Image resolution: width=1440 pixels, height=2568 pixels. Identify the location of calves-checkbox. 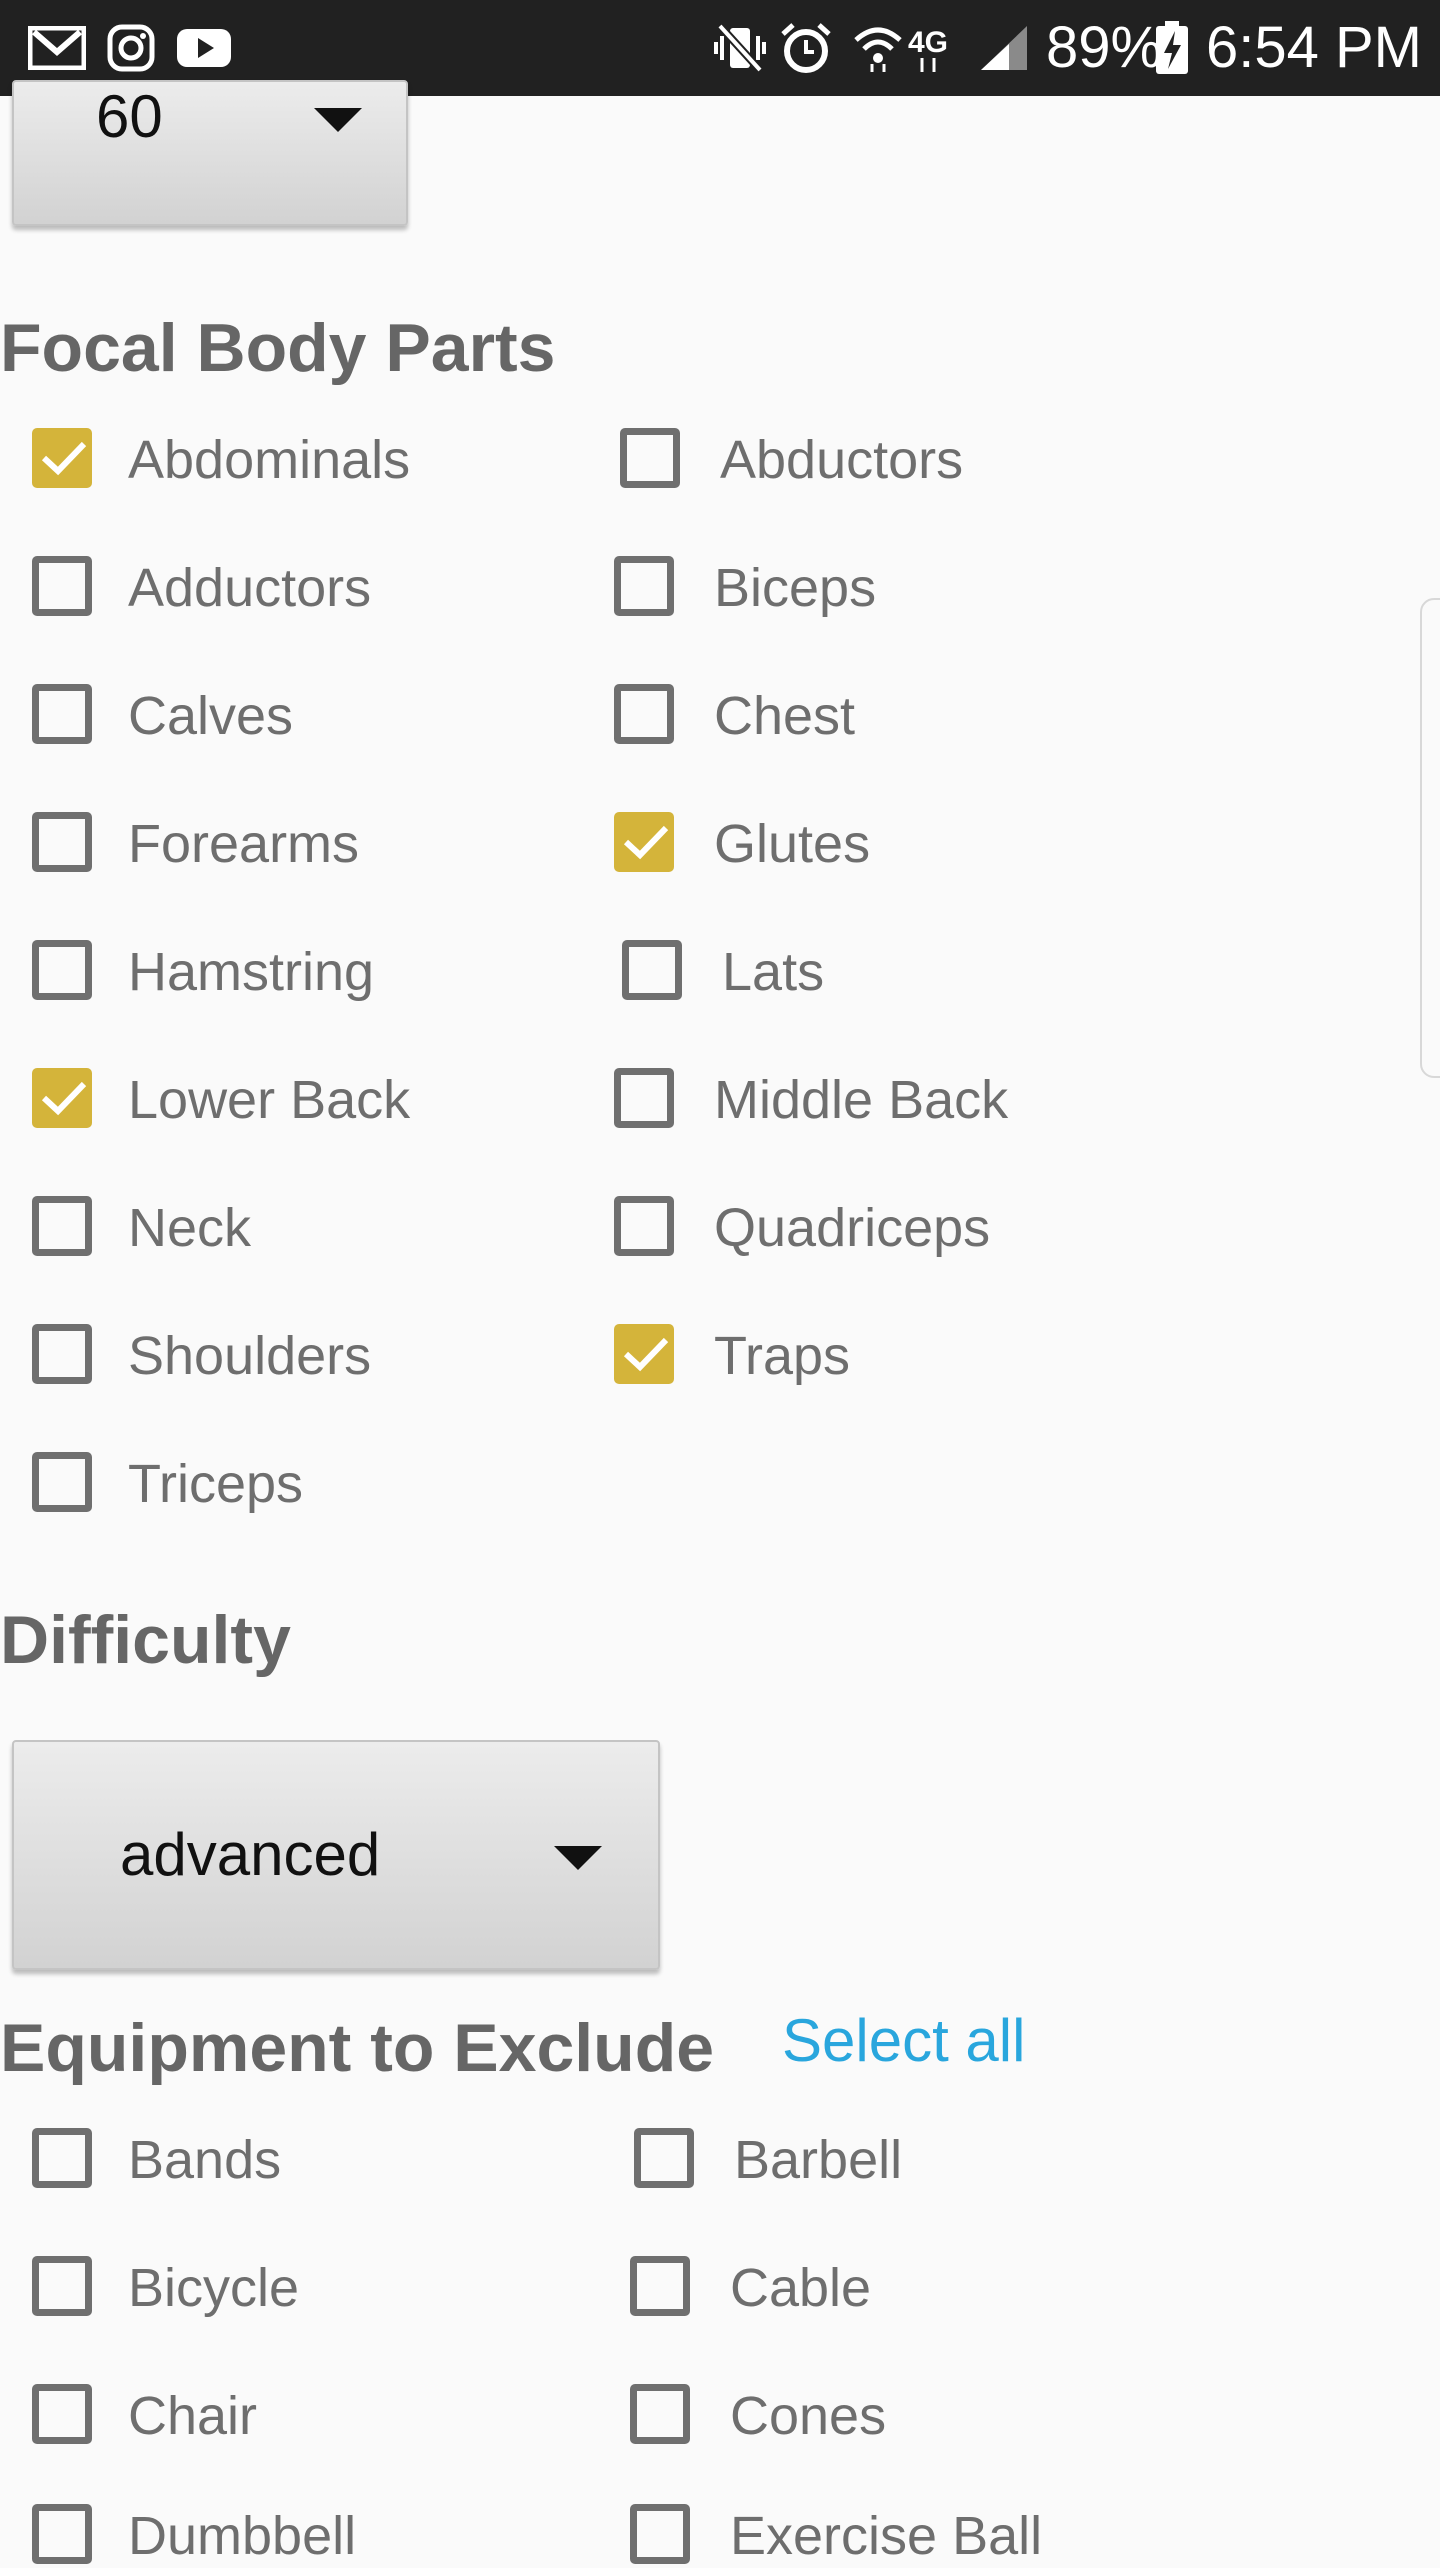
(62, 714).